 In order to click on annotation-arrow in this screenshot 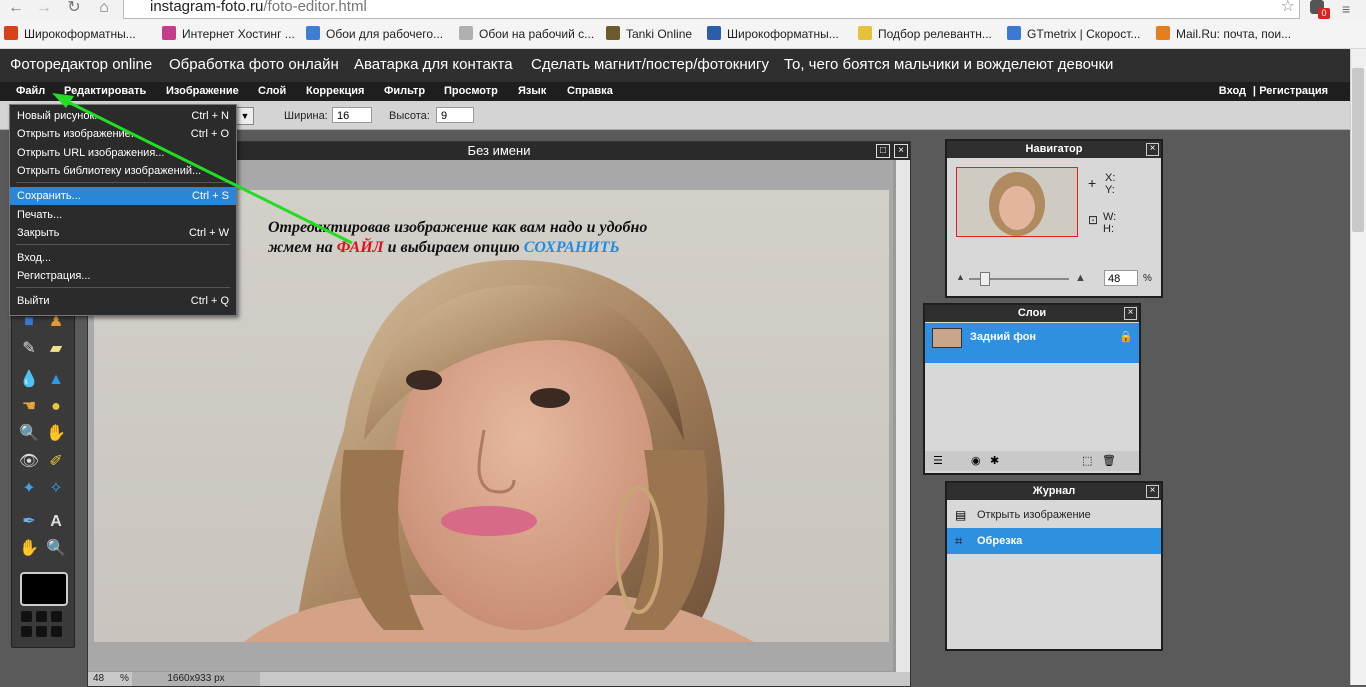, I will do `click(202, 169)`.